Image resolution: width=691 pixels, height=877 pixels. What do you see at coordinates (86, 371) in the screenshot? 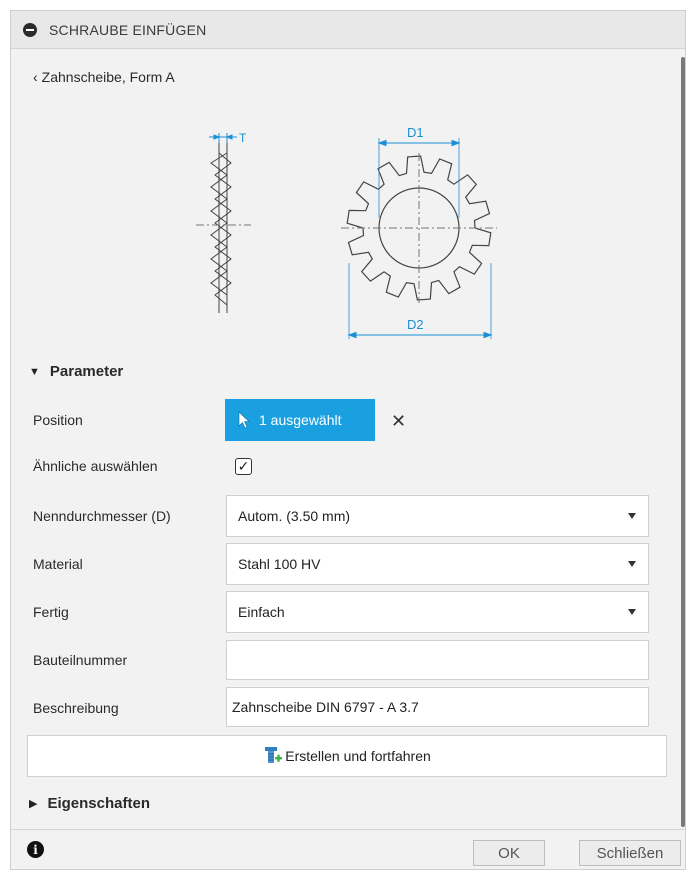
I see `parameter-section-label: Parameter` at bounding box center [86, 371].